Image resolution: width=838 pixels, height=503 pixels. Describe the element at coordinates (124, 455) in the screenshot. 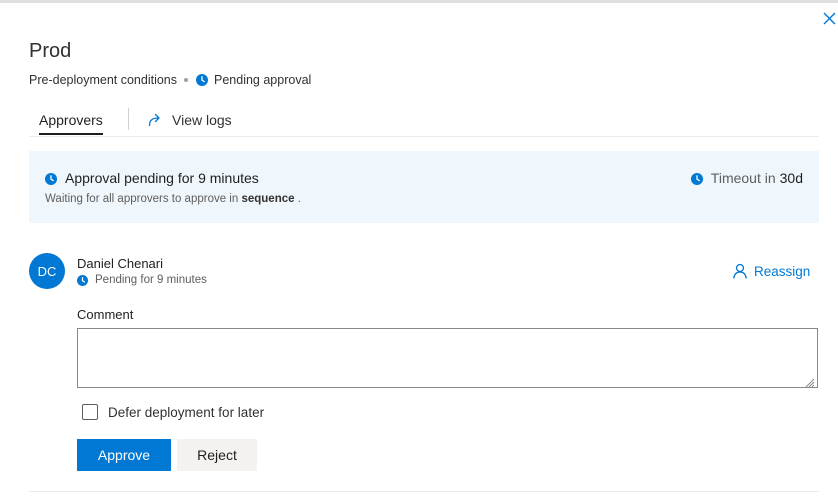

I see `approve-button: Approve` at that location.